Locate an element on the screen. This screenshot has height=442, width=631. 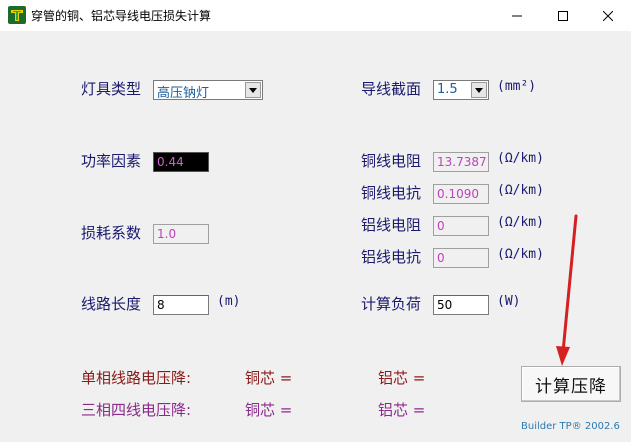
close-icon is located at coordinates (608, 15).